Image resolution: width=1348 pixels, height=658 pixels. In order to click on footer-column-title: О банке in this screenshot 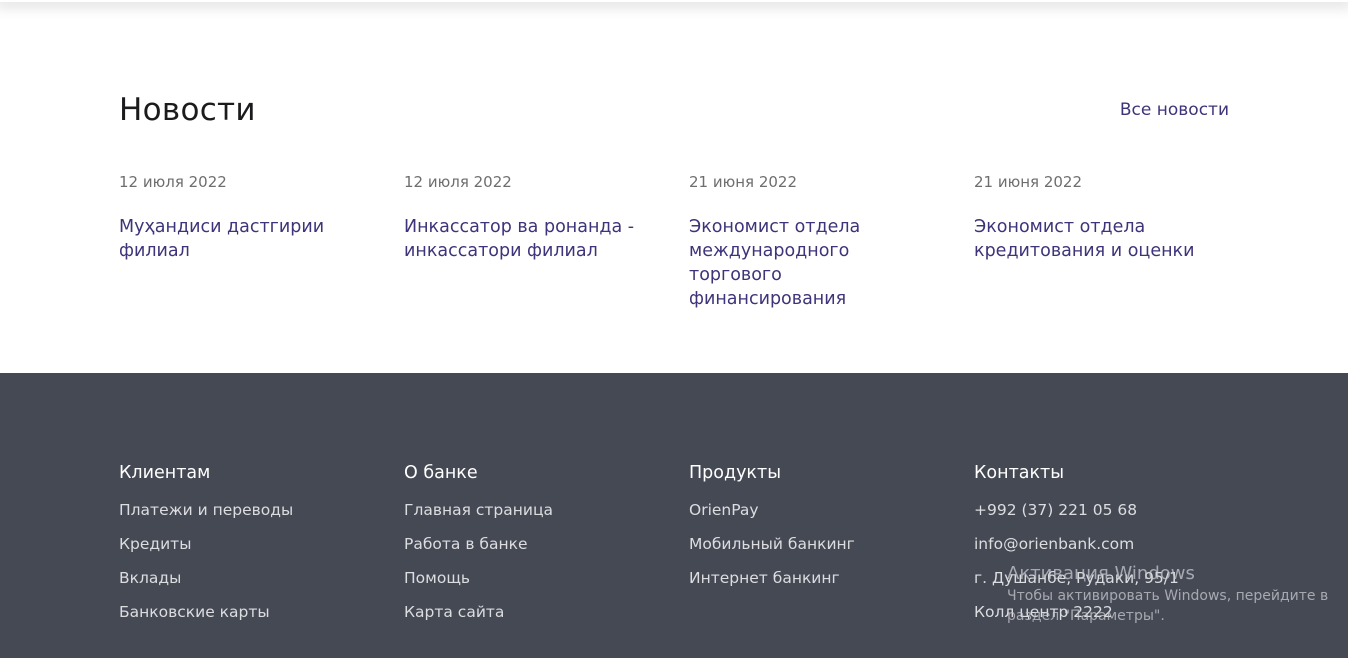, I will do `click(441, 473)`.